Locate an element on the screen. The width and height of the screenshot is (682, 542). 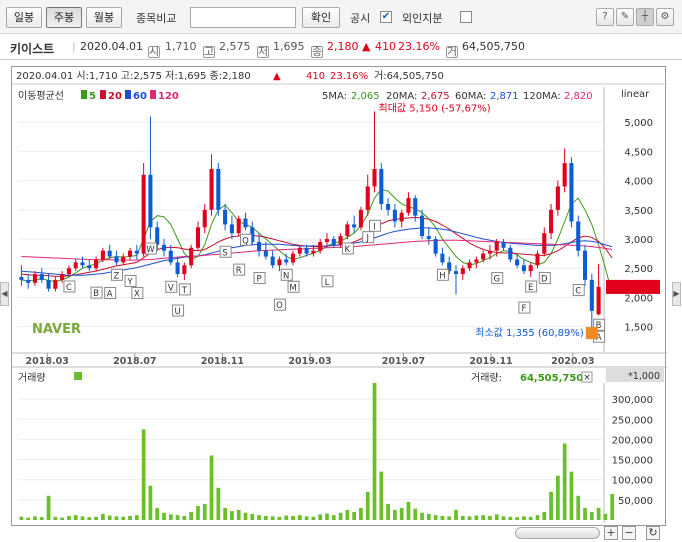
disclosure-checkbox: ✔ is located at coordinates (386, 17).